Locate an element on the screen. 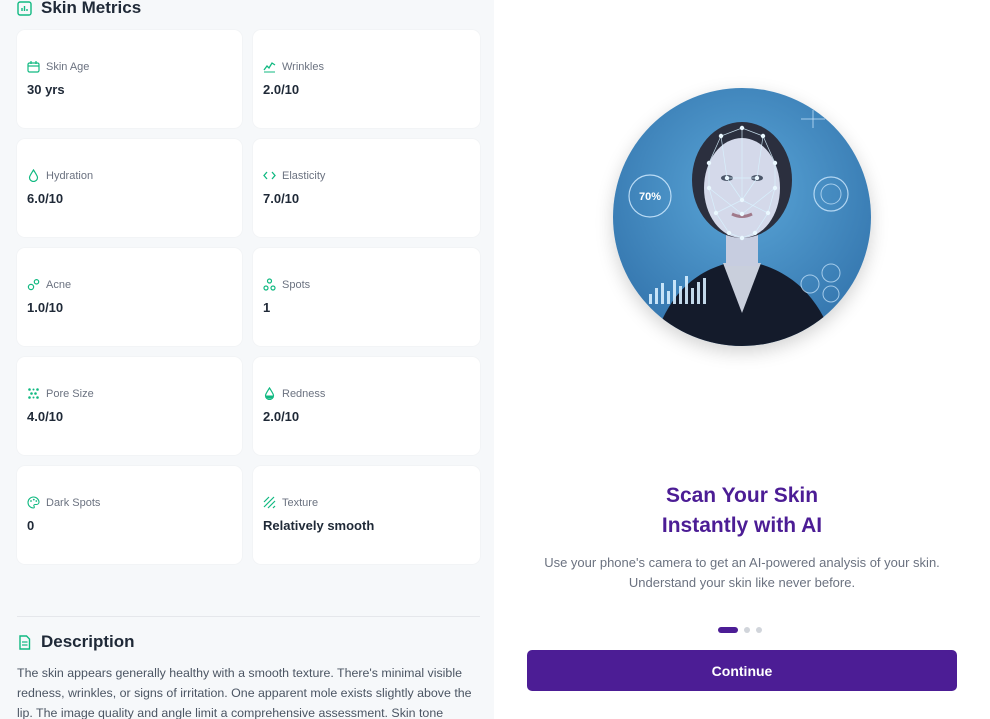 The height and width of the screenshot is (719, 990). metric-label: Pore Size is located at coordinates (70, 393).